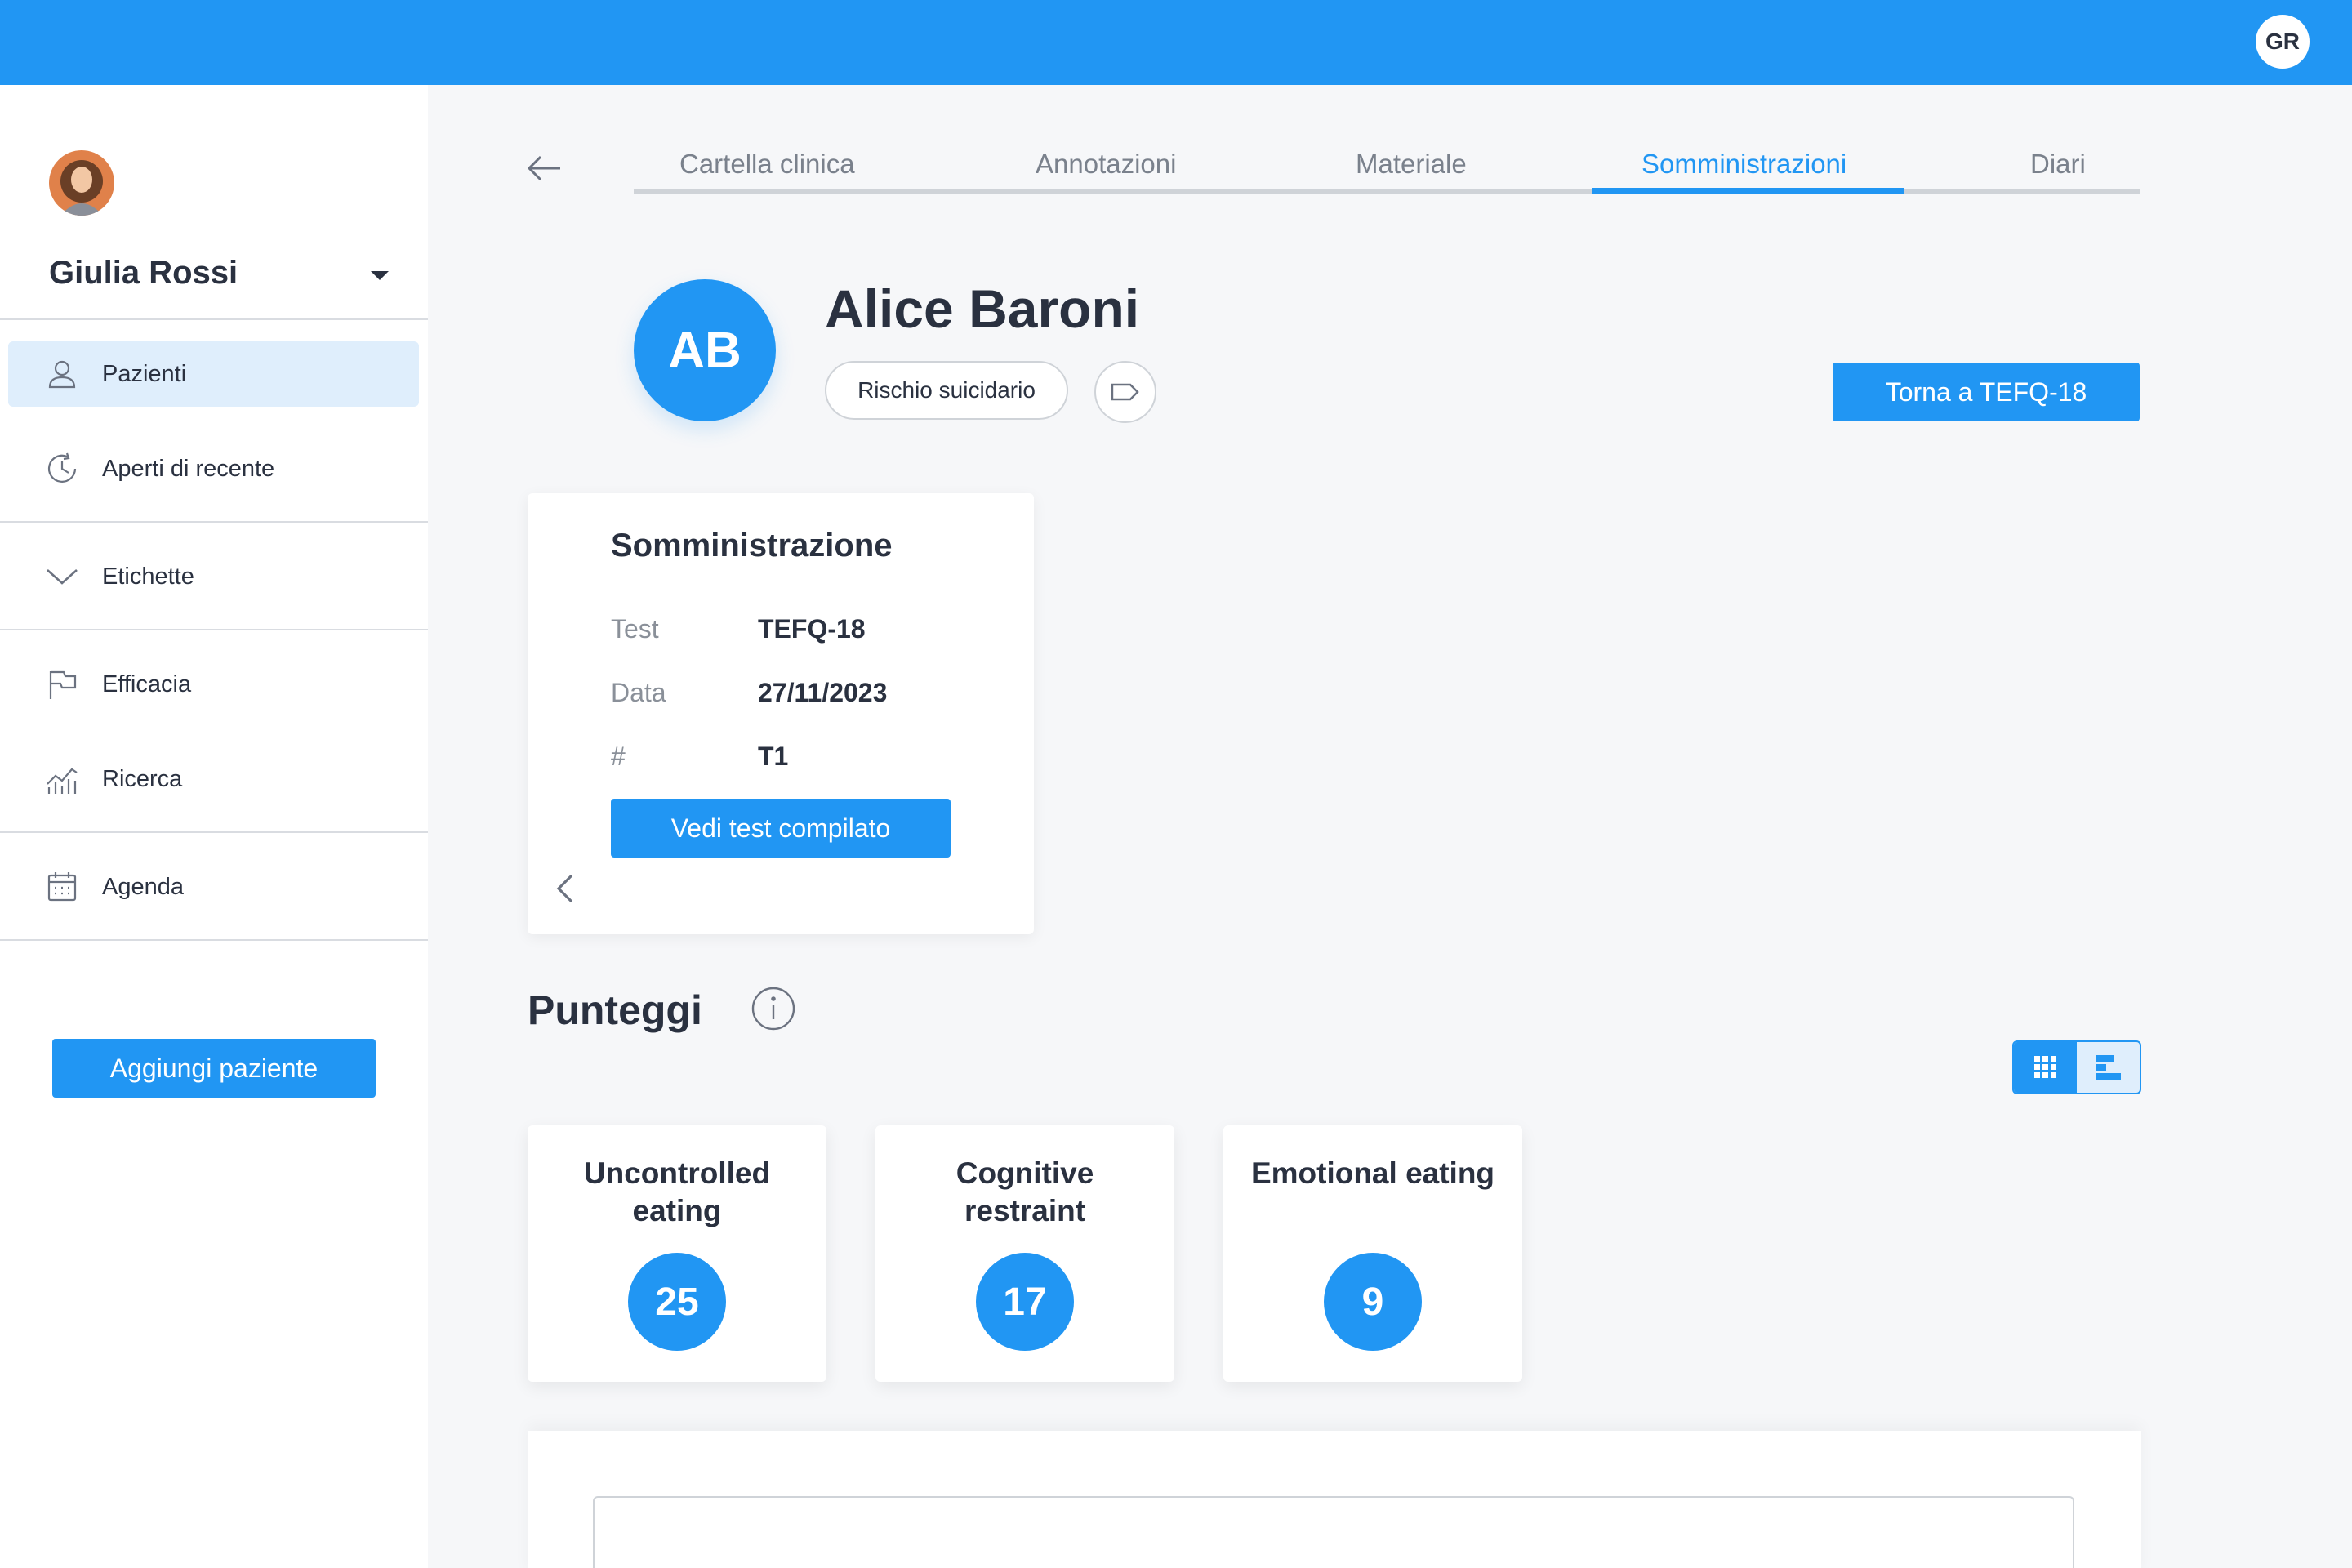 Image resolution: width=2352 pixels, height=1568 pixels. I want to click on back-arrow-icon, so click(544, 168).